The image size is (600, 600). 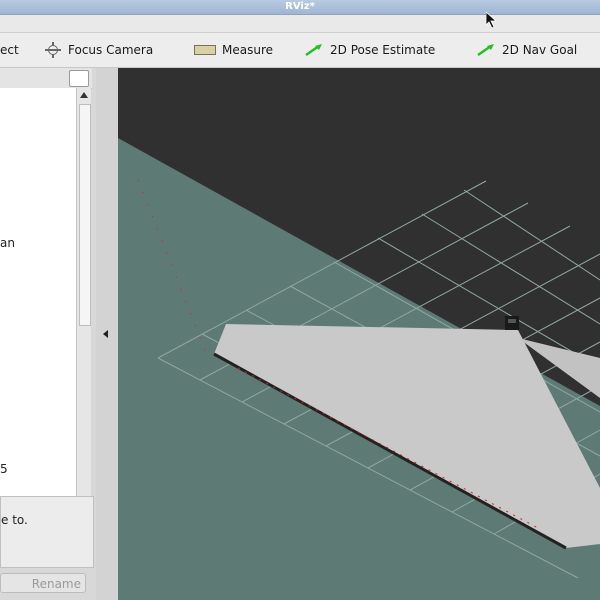 I want to click on scroll-up-arrow-icon, so click(x=84, y=95).